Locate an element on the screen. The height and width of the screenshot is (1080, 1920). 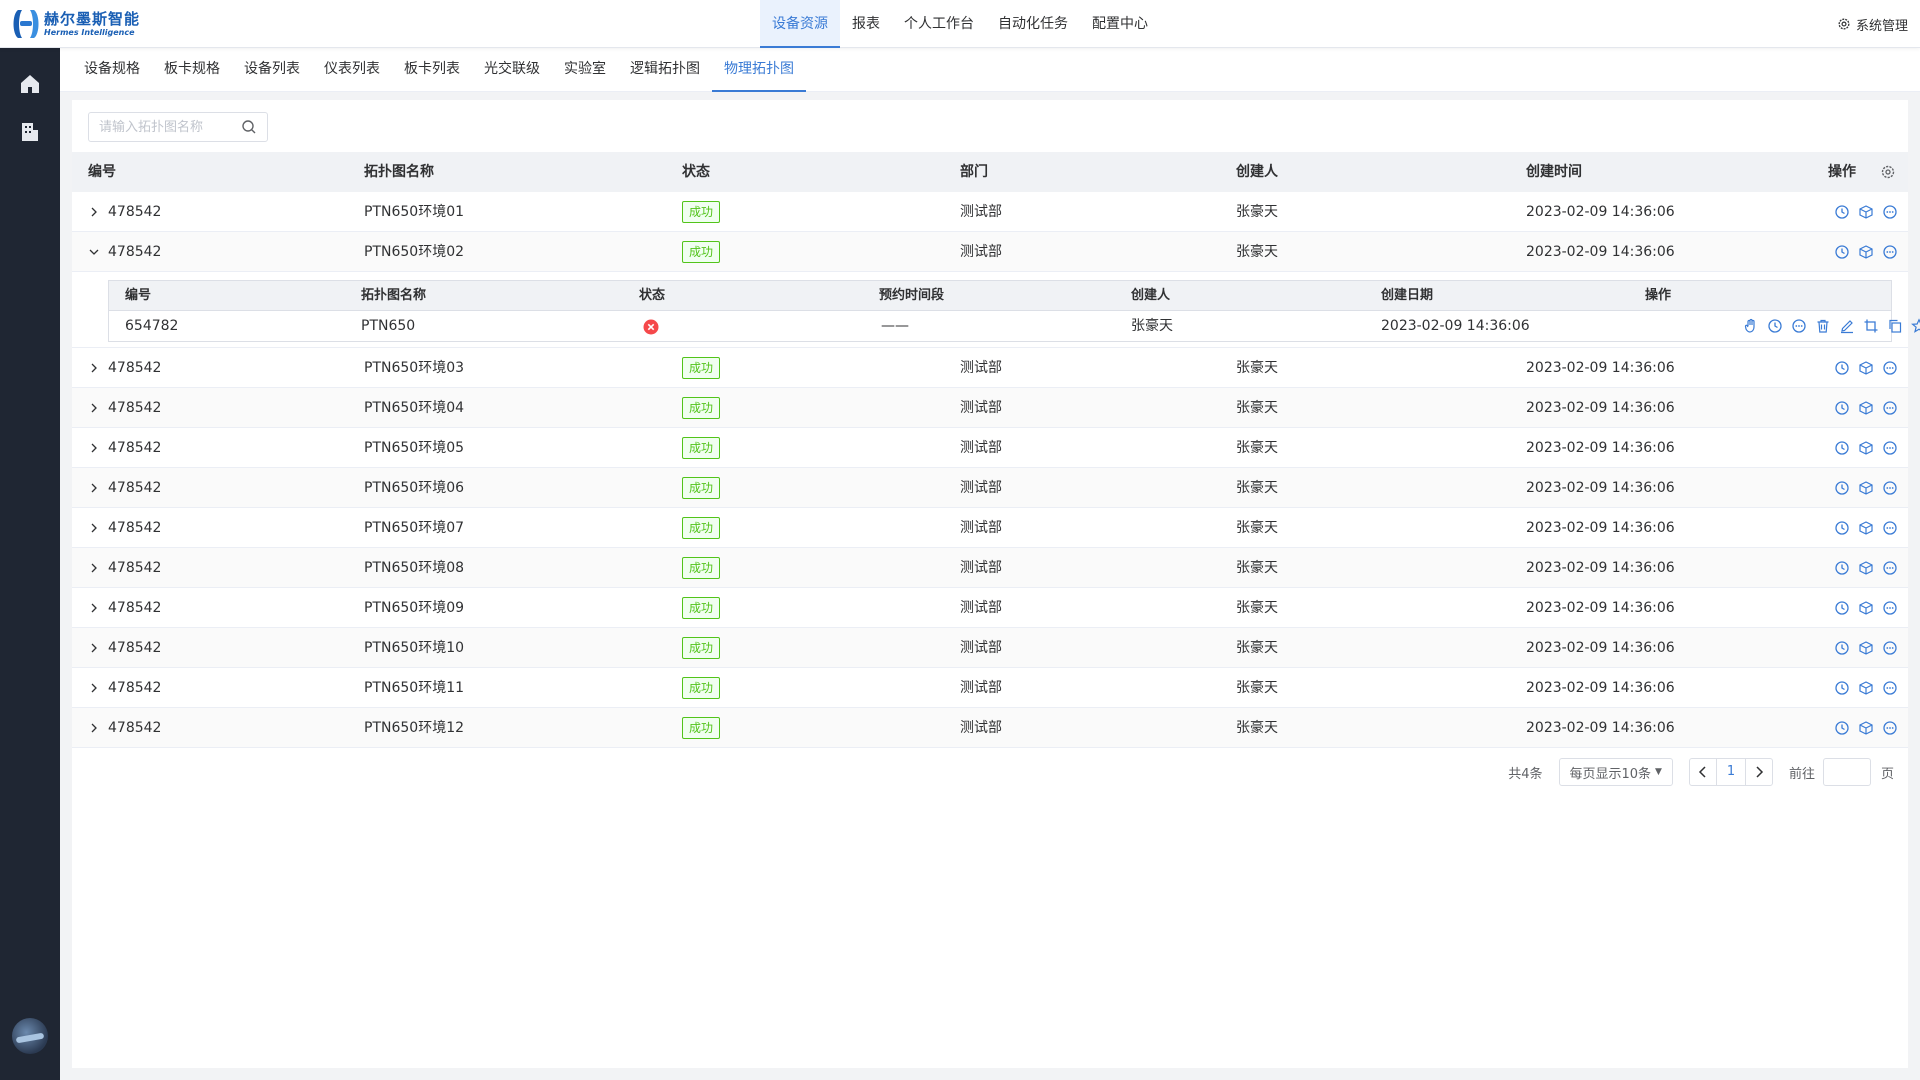
topnav-config: 配置中心 is located at coordinates (1120, 24).